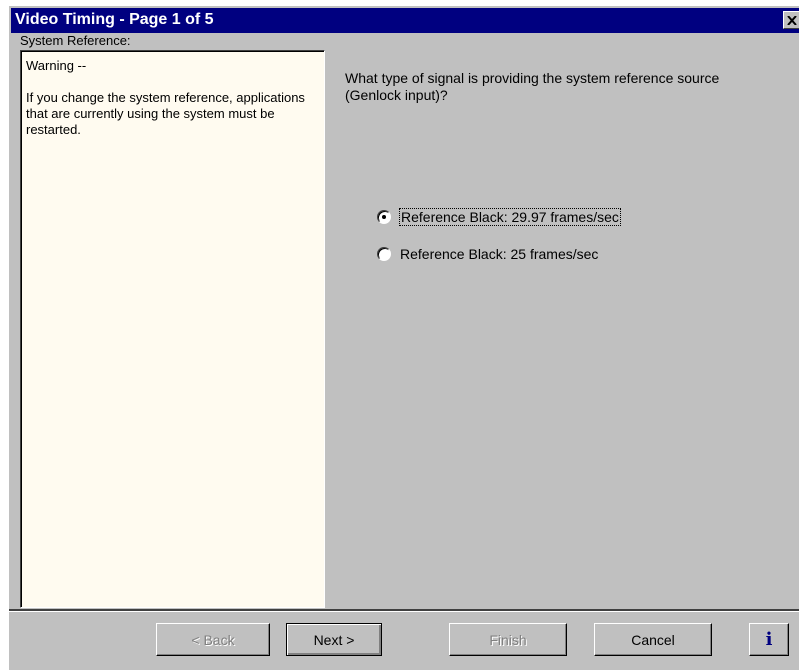  I want to click on next-button-label: Next >, so click(334, 639).